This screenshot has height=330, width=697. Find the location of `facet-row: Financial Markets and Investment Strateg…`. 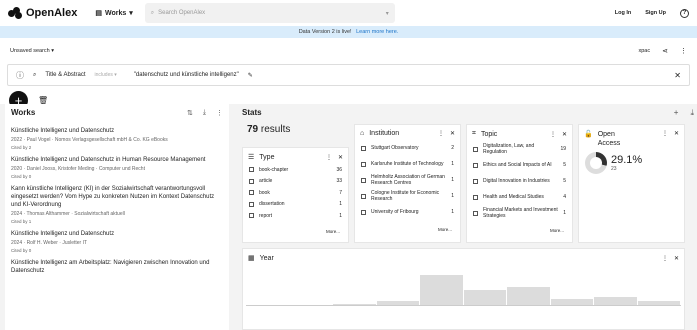

facet-row: Financial Markets and Investment Strateg… is located at coordinates (519, 213).